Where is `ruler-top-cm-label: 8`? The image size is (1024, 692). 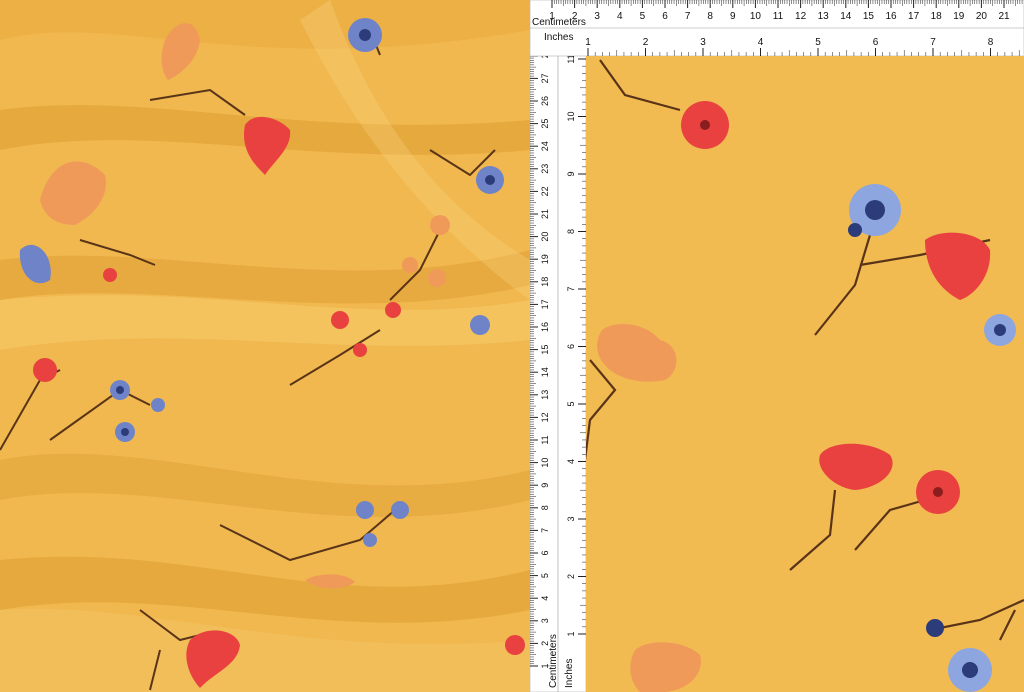 ruler-top-cm-label: 8 is located at coordinates (710, 16).